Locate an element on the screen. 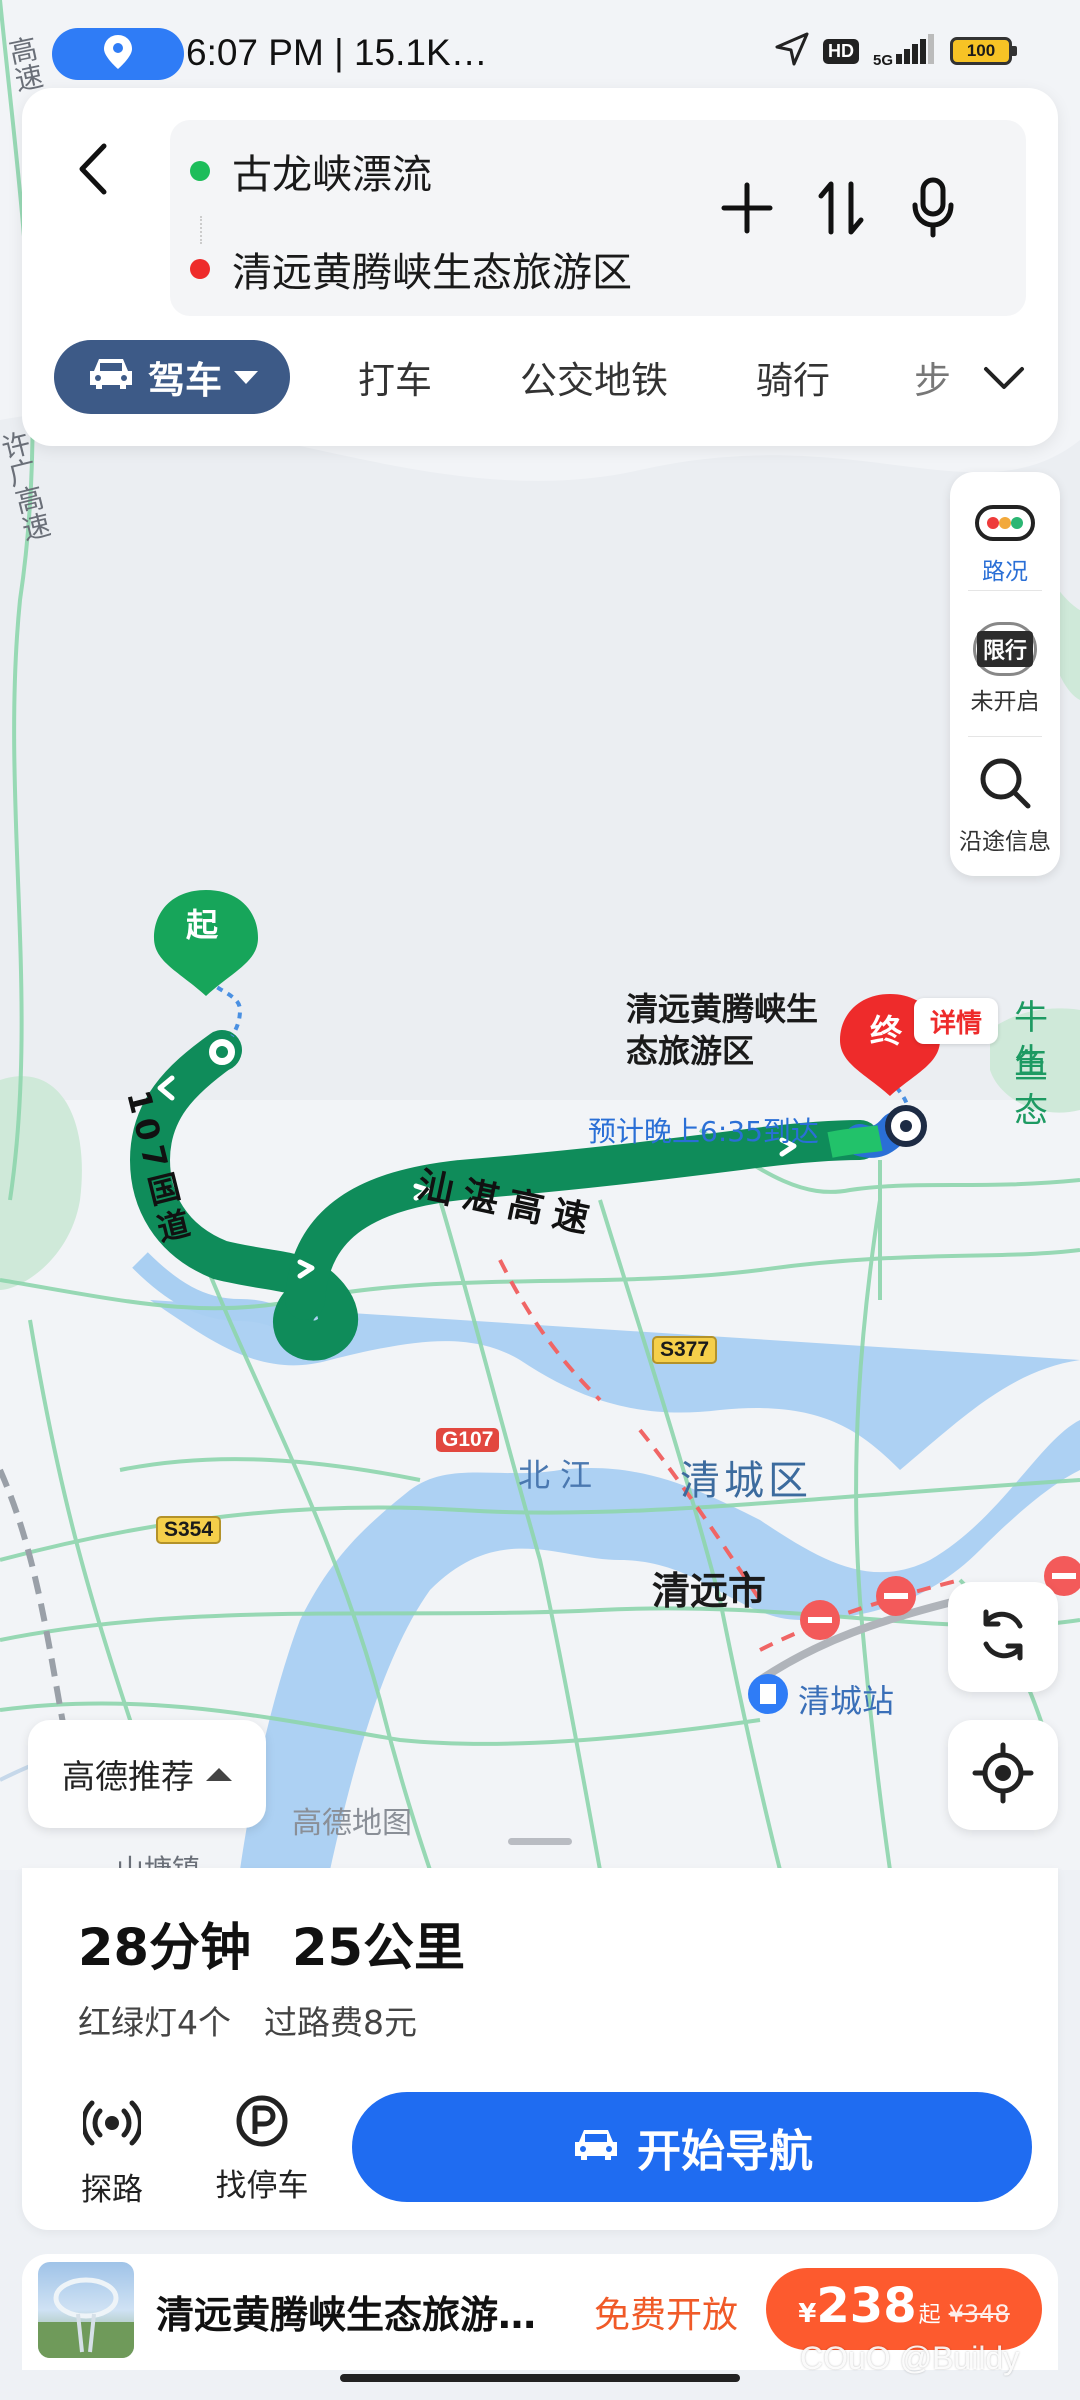 This screenshot has height=2400, width=1080. tab-drive-label: 驾车 is located at coordinates (185, 380).